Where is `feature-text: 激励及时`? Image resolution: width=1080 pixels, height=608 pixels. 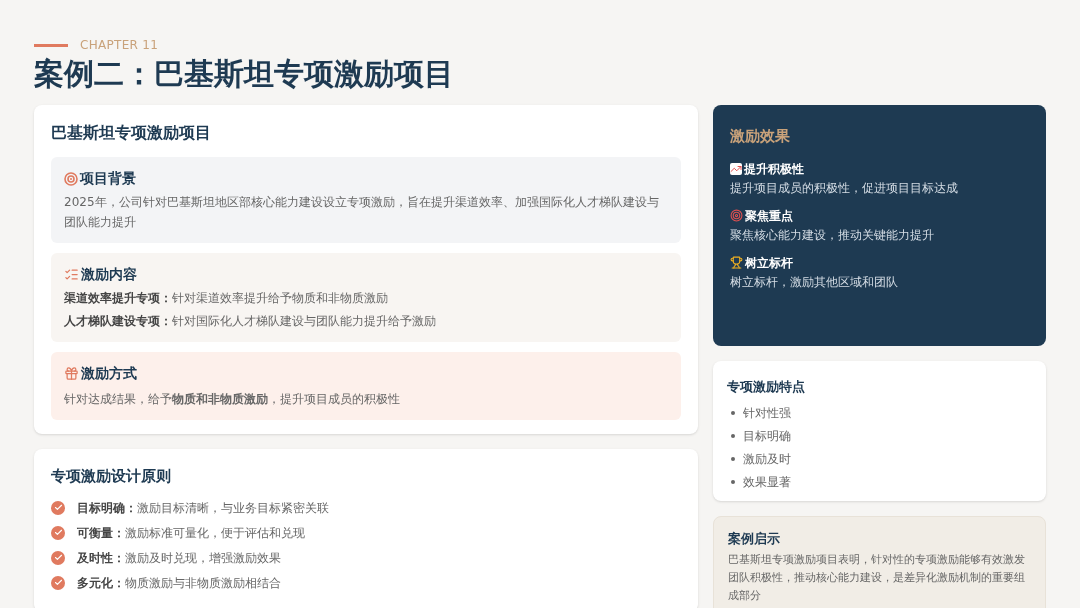 feature-text: 激励及时 is located at coordinates (767, 459).